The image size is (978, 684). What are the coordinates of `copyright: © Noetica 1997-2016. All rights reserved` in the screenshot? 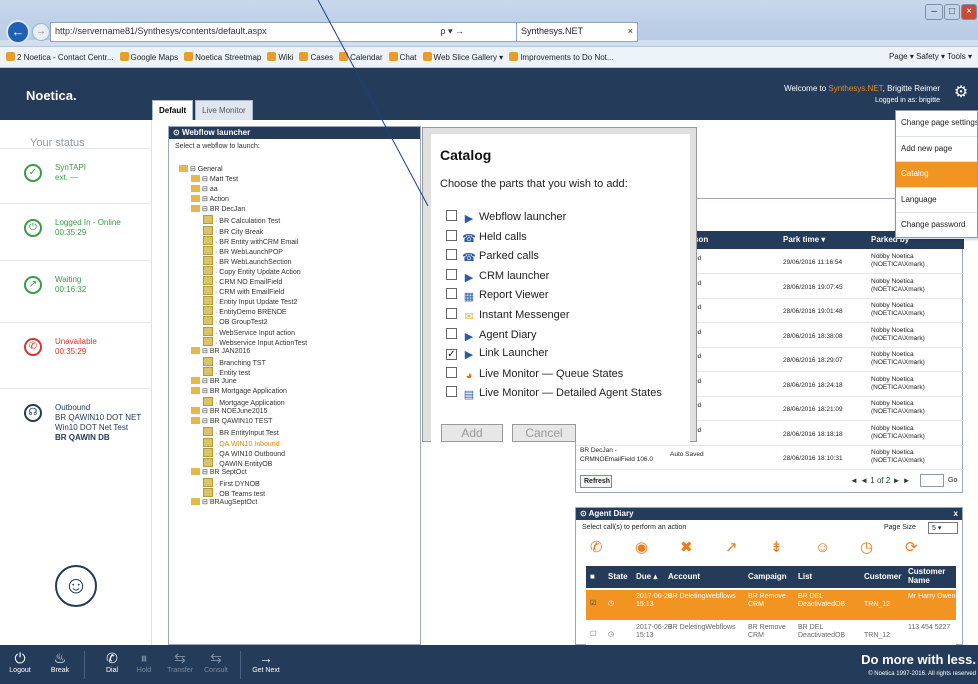 It's located at (922, 674).